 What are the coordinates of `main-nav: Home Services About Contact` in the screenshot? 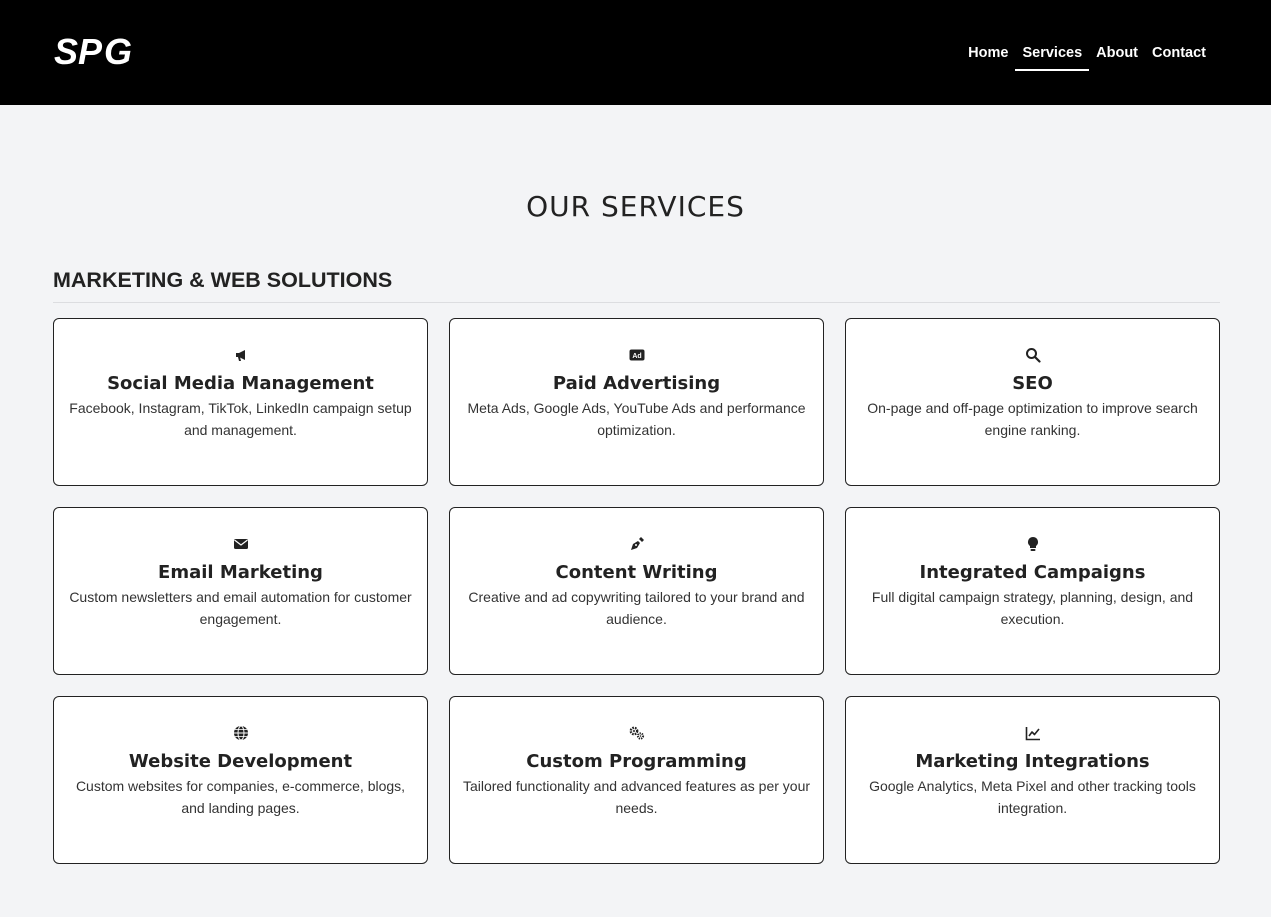 It's located at (1087, 52).